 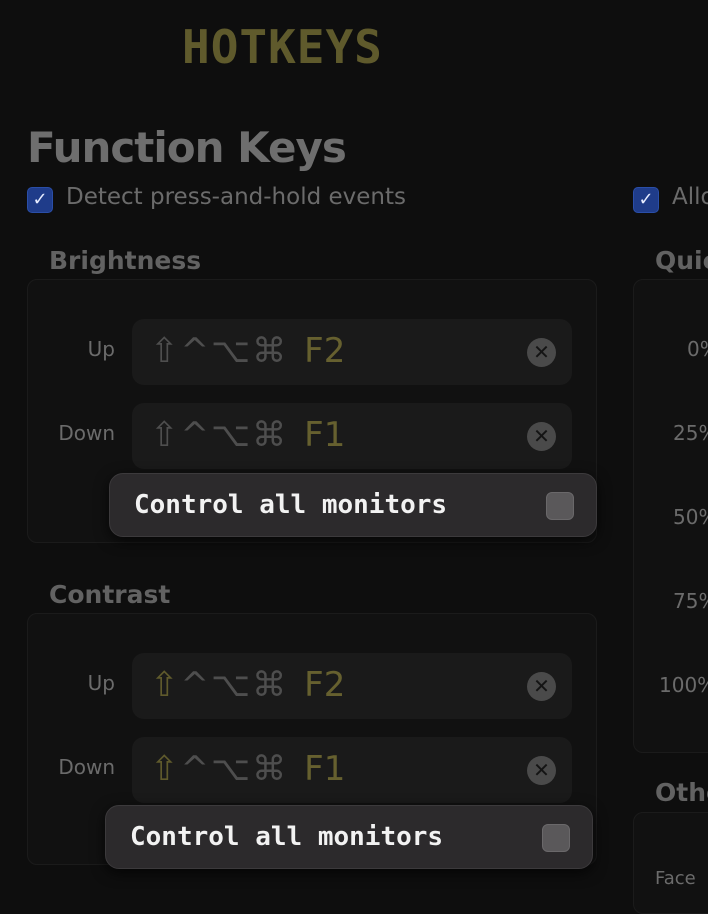 What do you see at coordinates (675, 878) in the screenshot?
I see `other-first-label: Face` at bounding box center [675, 878].